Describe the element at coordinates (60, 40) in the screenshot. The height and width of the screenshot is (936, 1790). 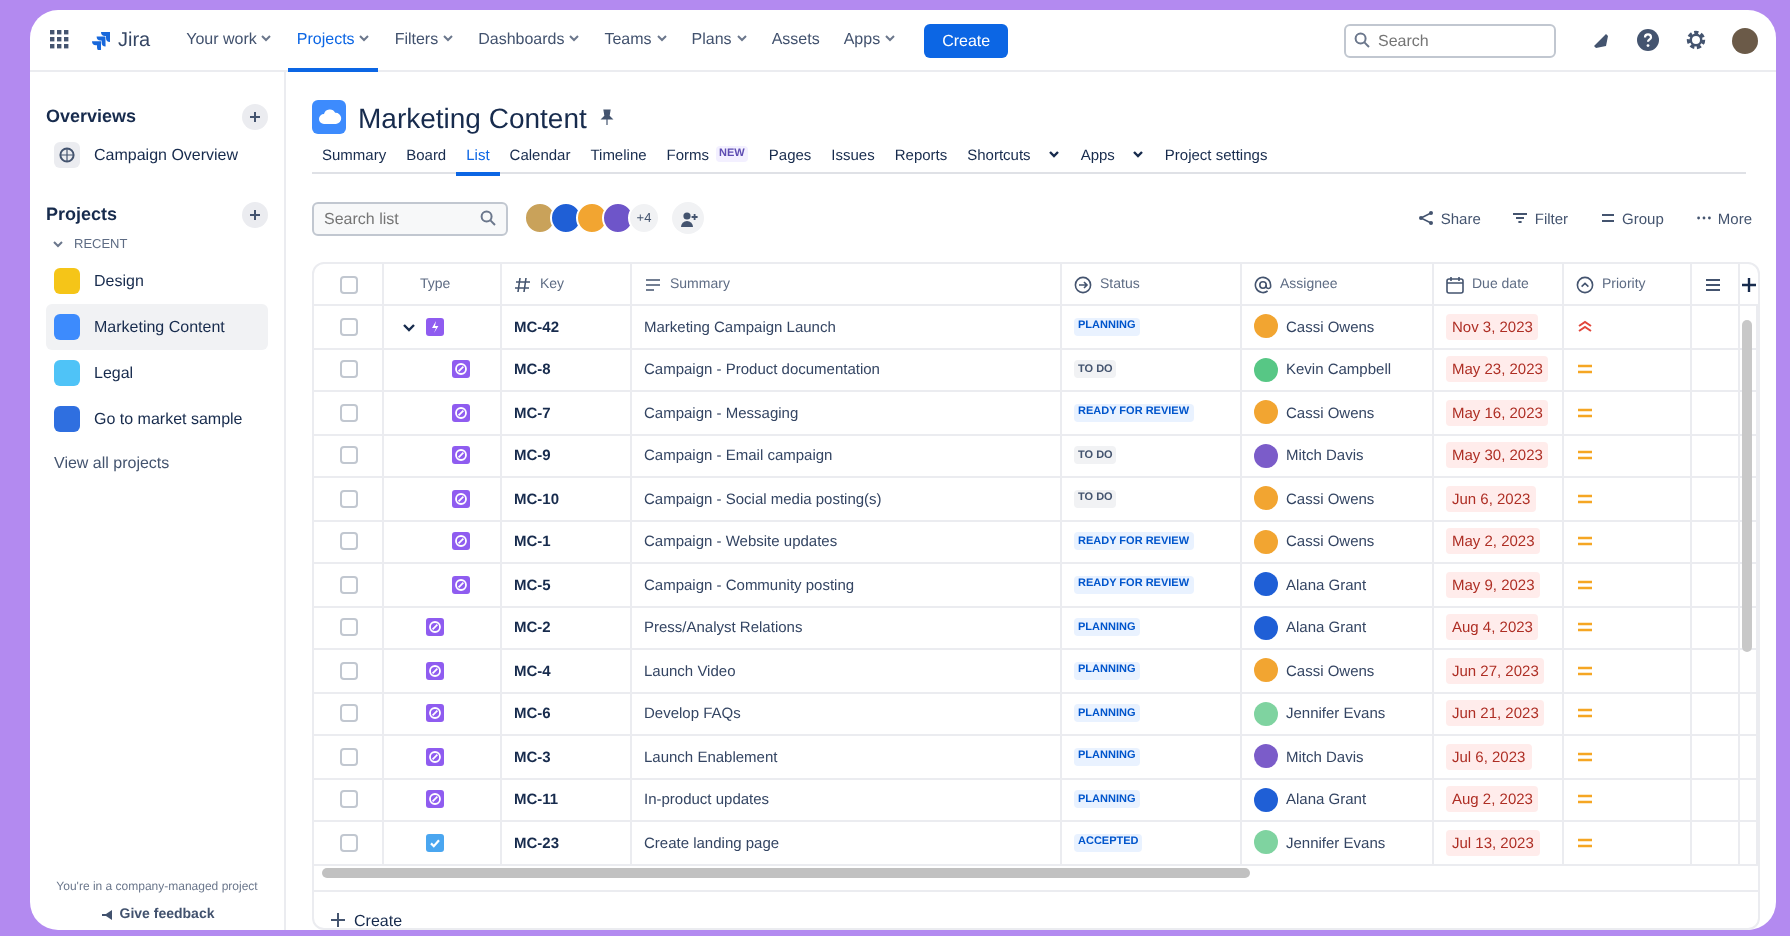
I see `app-grid-icon` at that location.